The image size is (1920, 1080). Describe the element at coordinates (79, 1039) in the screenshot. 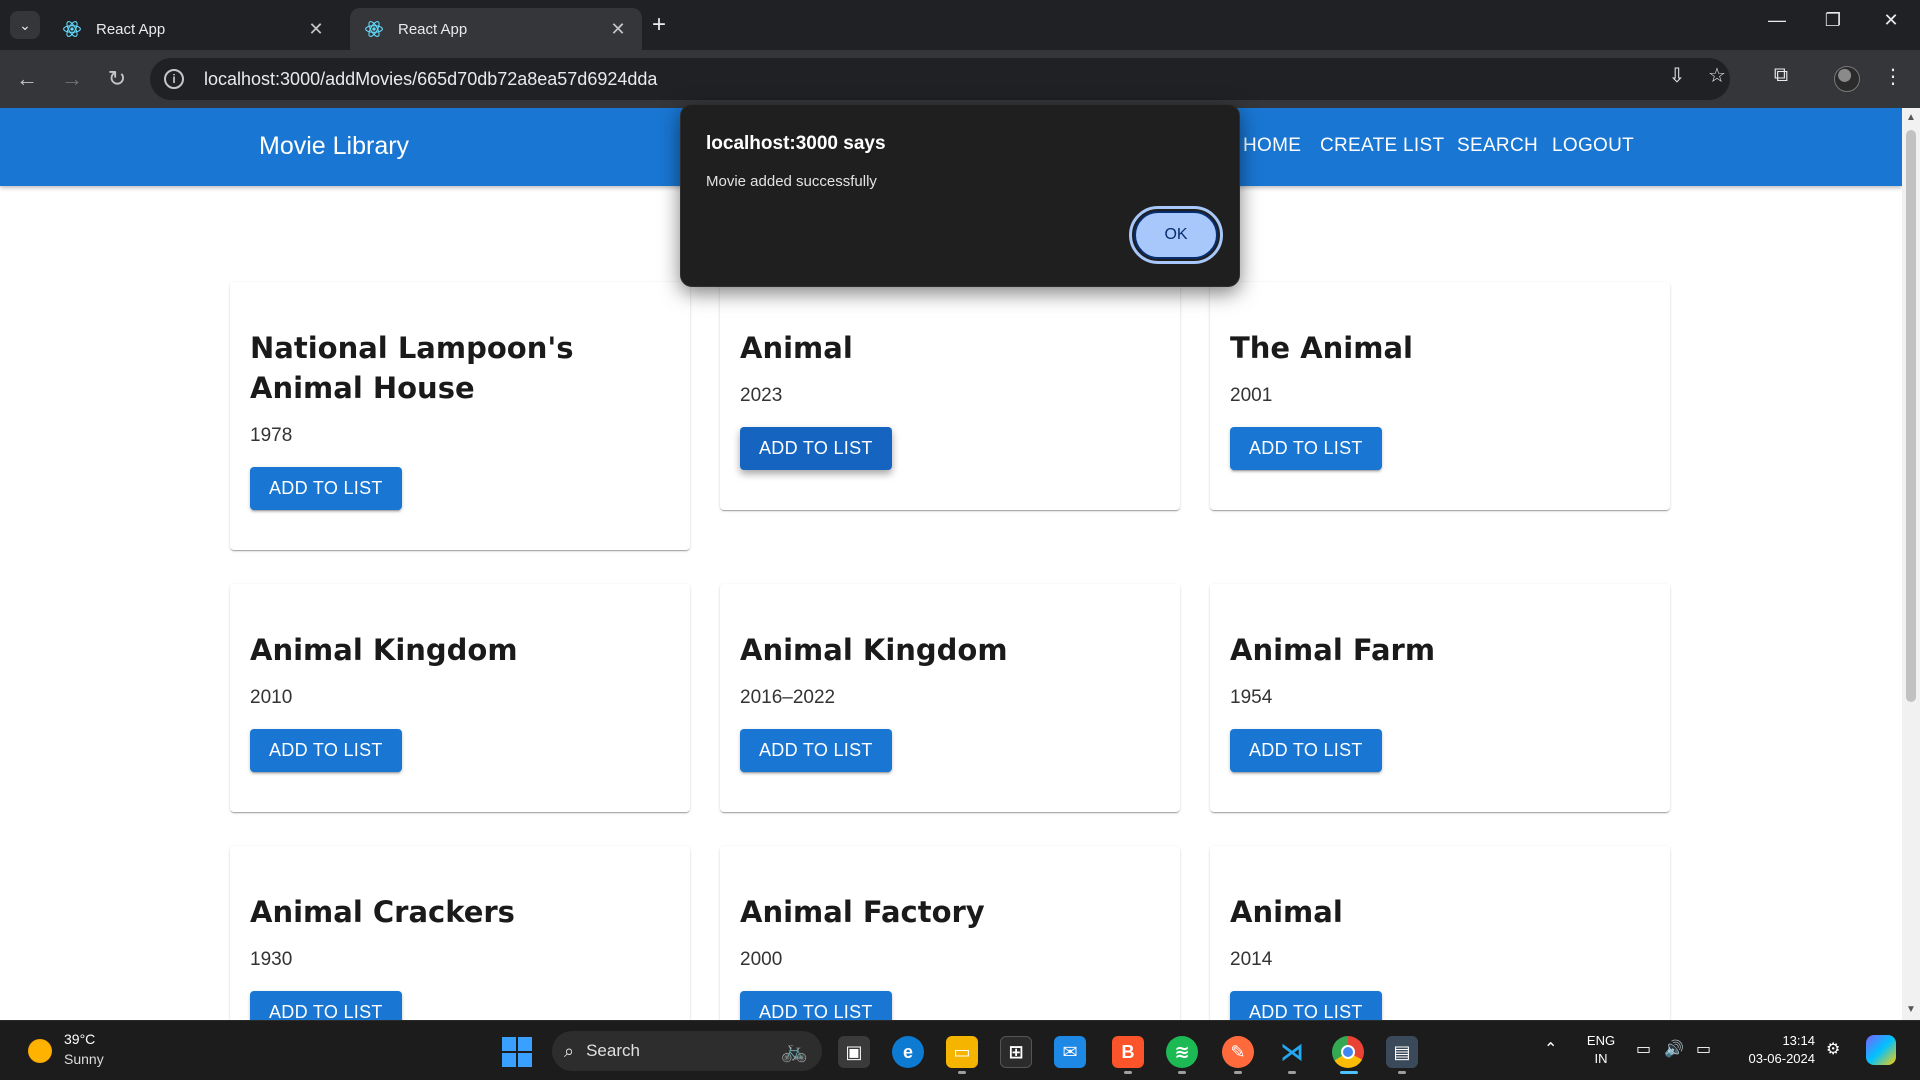

I see `weather-temperature: 39°C` at that location.